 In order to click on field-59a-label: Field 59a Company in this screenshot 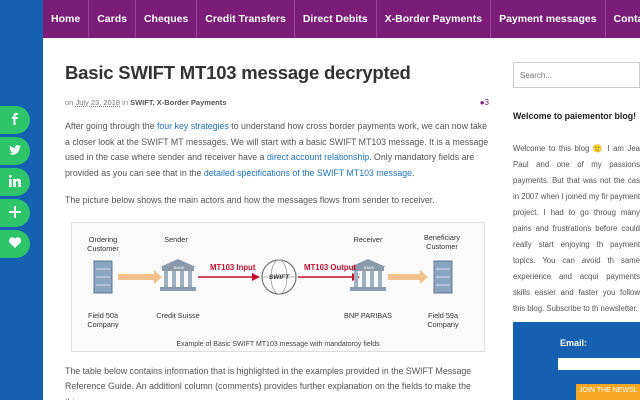, I will do `click(443, 319)`.